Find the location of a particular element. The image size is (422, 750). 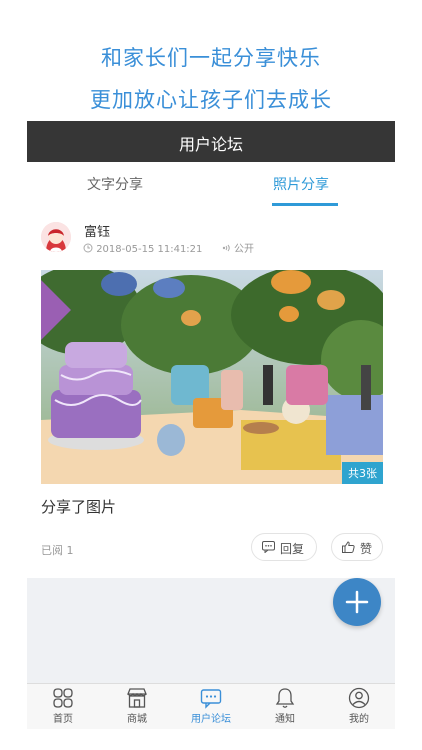

clock-icon is located at coordinates (89, 249).